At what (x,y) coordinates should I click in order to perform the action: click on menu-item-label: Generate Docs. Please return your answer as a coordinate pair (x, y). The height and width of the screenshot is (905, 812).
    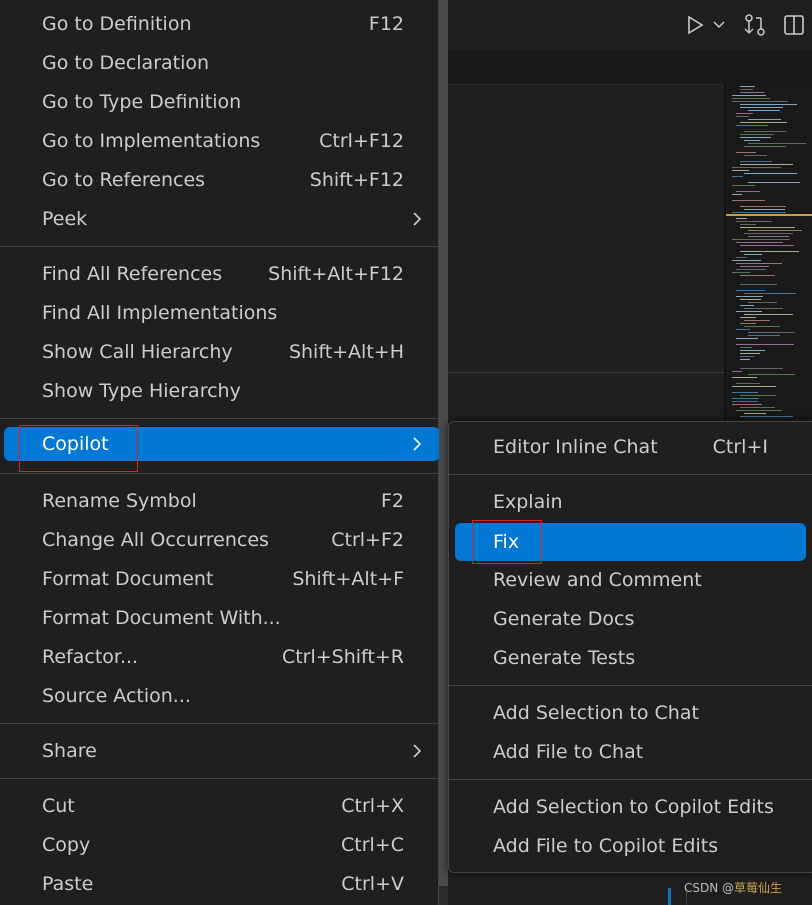
    Looking at the image, I should click on (564, 619).